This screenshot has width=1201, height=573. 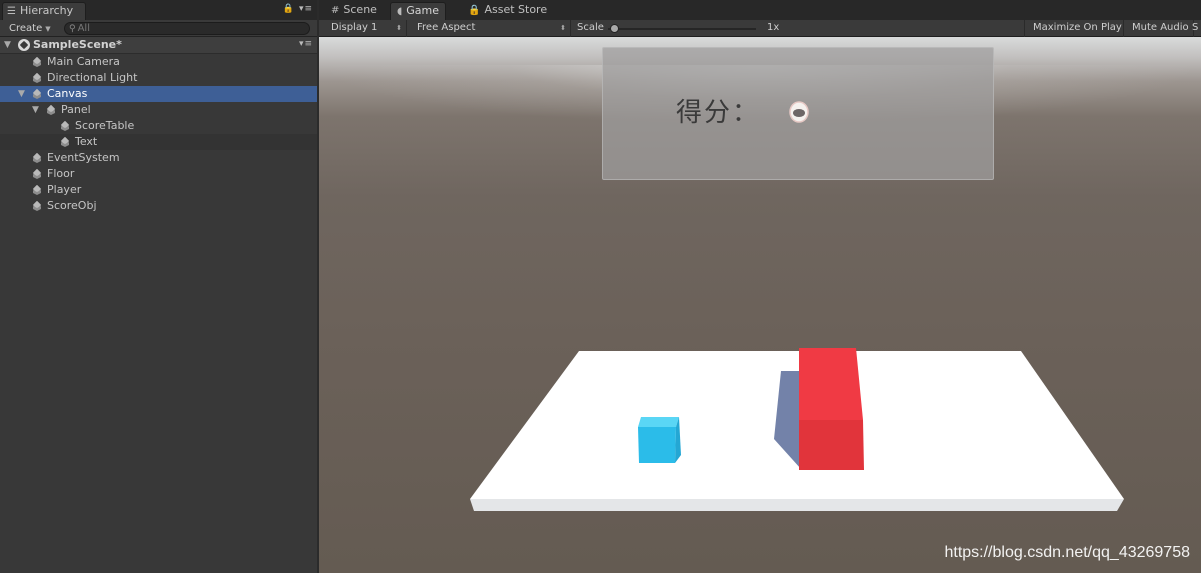 I want to click on scene-name: SampleScene*, so click(x=77, y=44).